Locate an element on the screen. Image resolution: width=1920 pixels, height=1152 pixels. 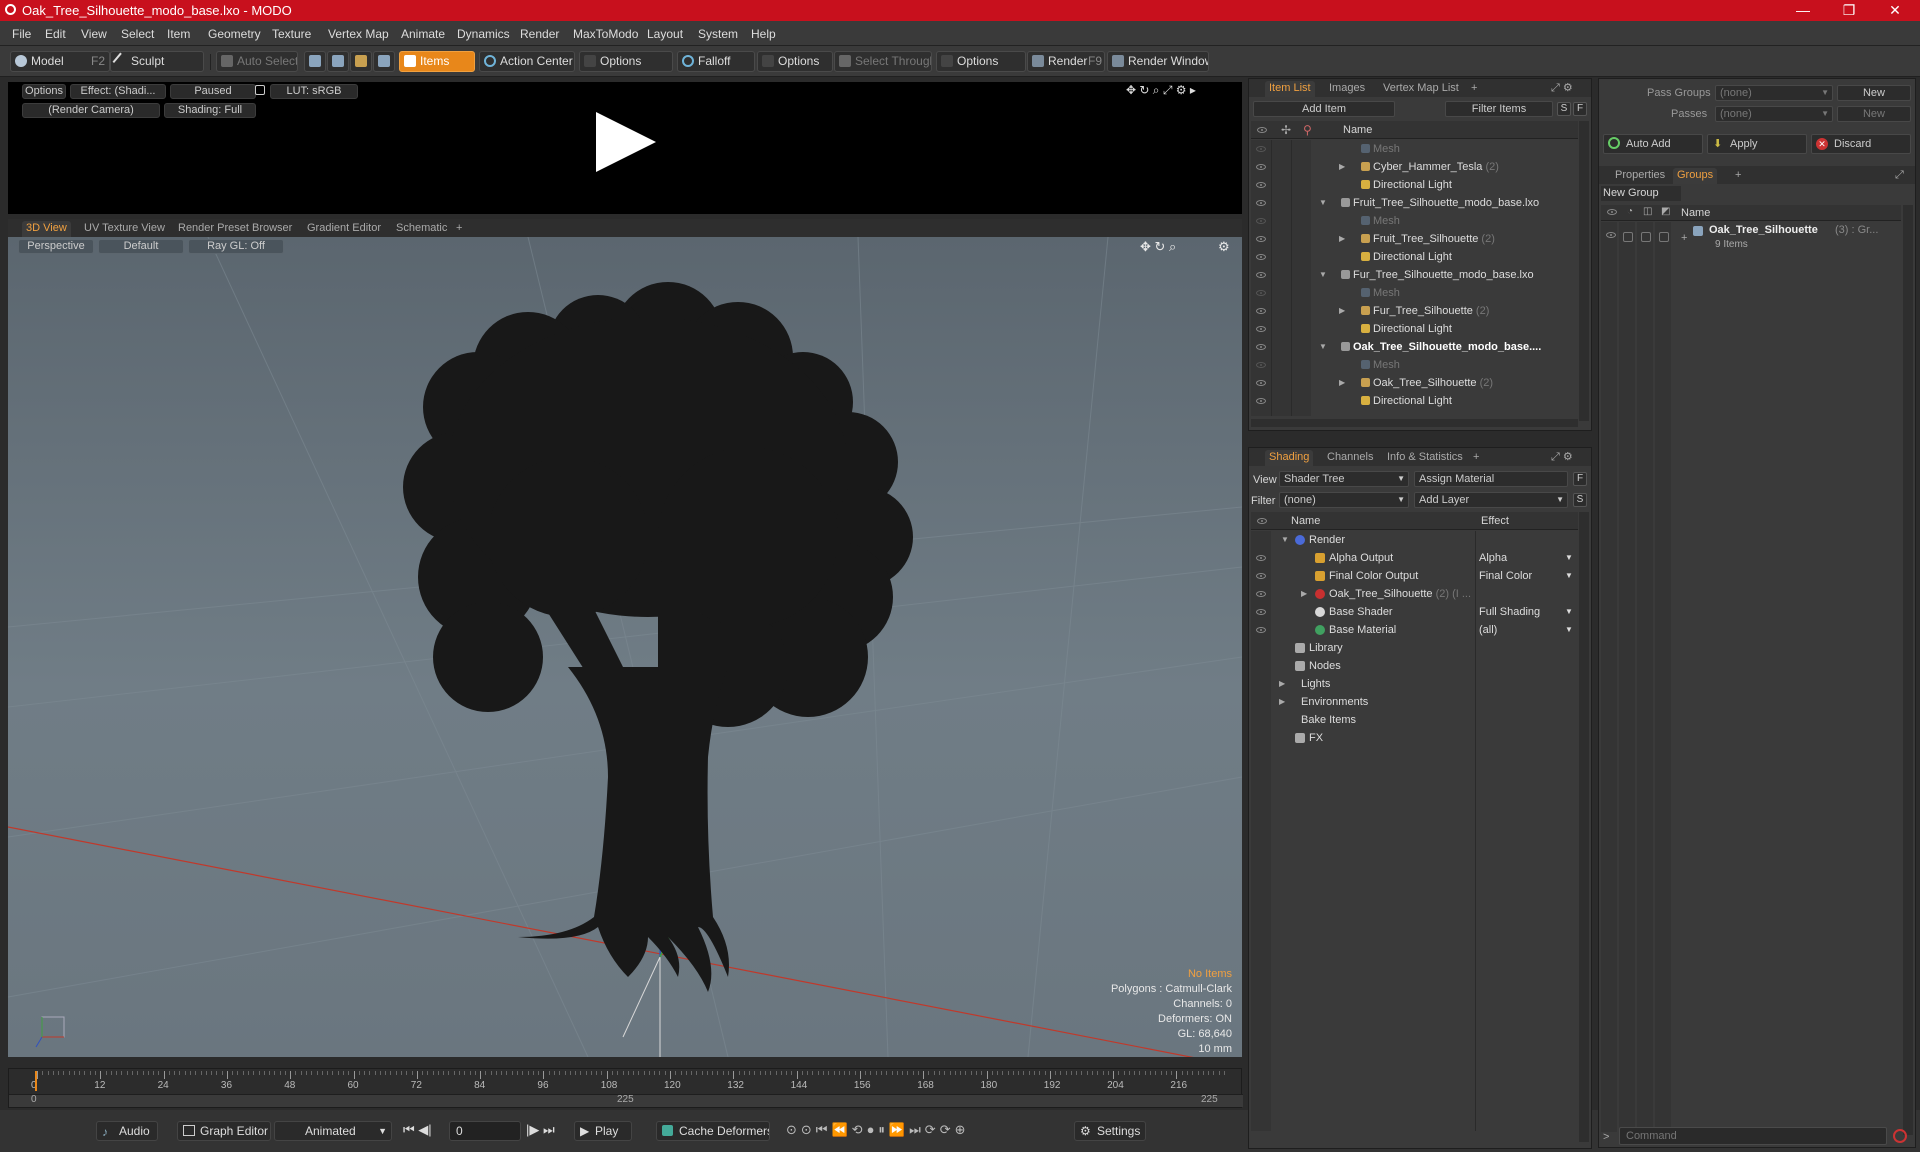
menu-animate: Animate is located at coordinates (423, 34).